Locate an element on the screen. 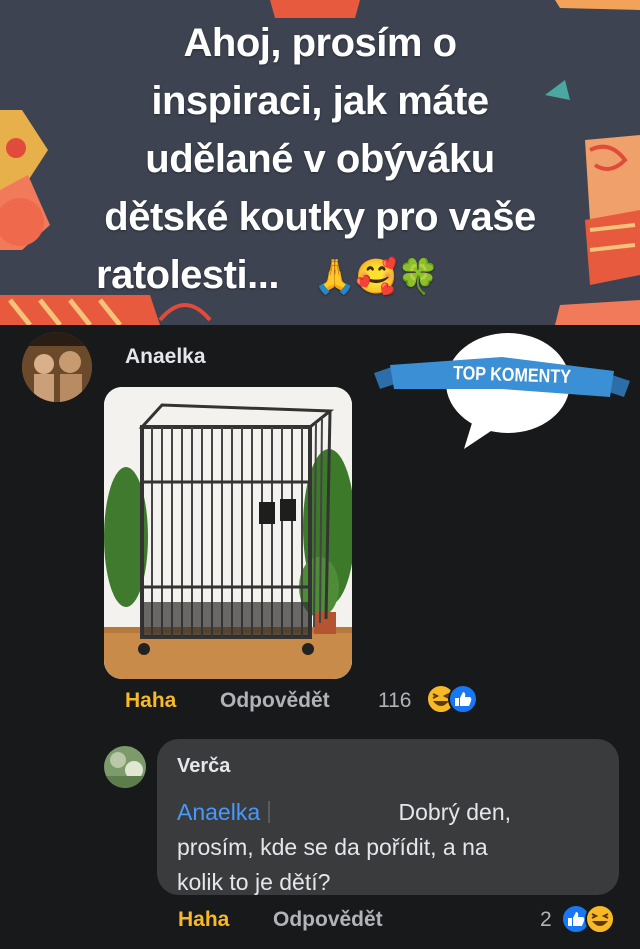  top-comments-badge: TOP KOMENTY is located at coordinates (502, 393).